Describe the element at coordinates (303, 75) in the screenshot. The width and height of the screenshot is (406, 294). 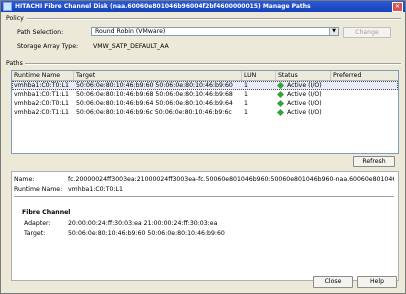
I see `column-status: Status` at that location.